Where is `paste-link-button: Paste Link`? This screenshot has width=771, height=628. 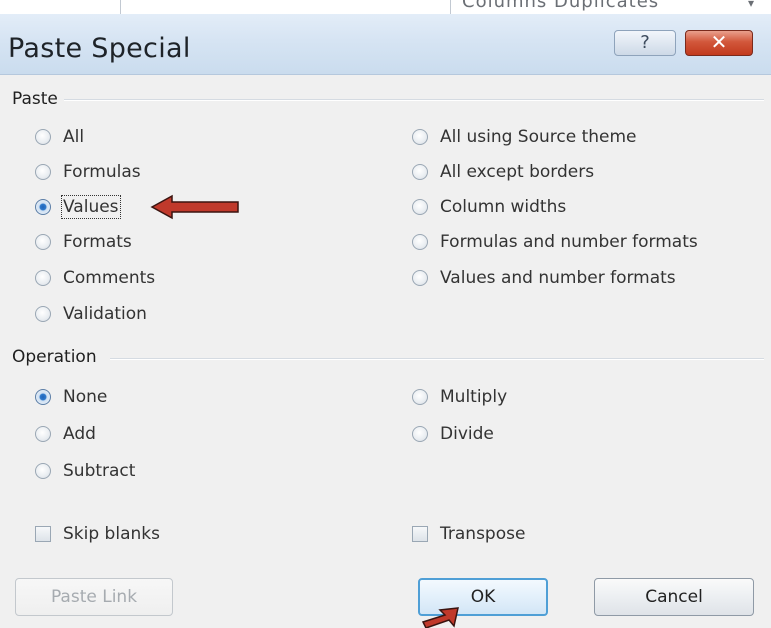
paste-link-button: Paste Link is located at coordinates (94, 597).